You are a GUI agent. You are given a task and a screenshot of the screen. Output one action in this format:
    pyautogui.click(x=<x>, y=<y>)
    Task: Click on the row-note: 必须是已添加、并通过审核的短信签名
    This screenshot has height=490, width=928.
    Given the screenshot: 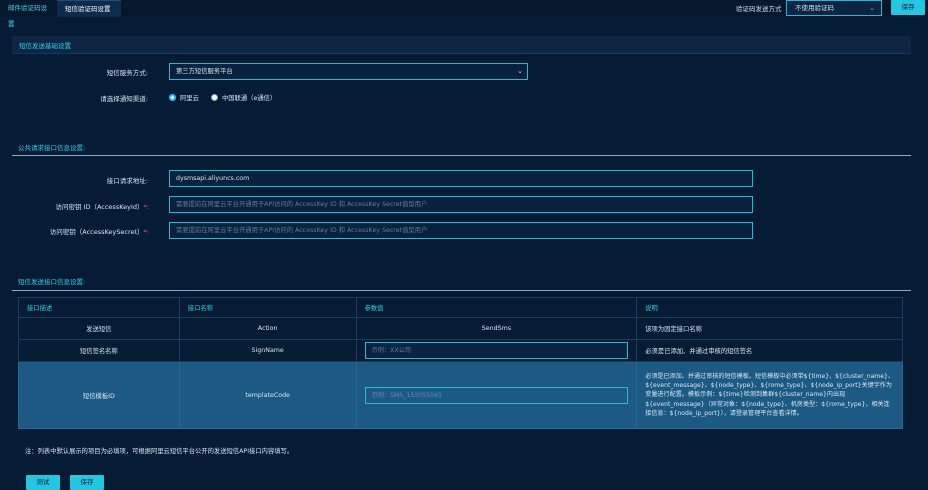 What is the action you would take?
    pyautogui.click(x=769, y=350)
    